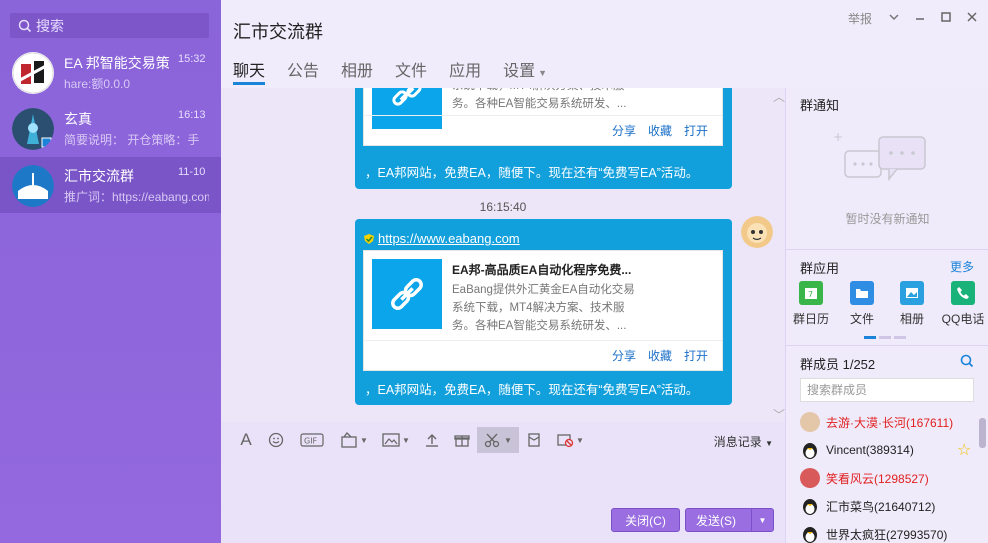 The width and height of the screenshot is (988, 543). Describe the element at coordinates (716, 520) in the screenshot. I see `send-label: 发送(S)` at that location.